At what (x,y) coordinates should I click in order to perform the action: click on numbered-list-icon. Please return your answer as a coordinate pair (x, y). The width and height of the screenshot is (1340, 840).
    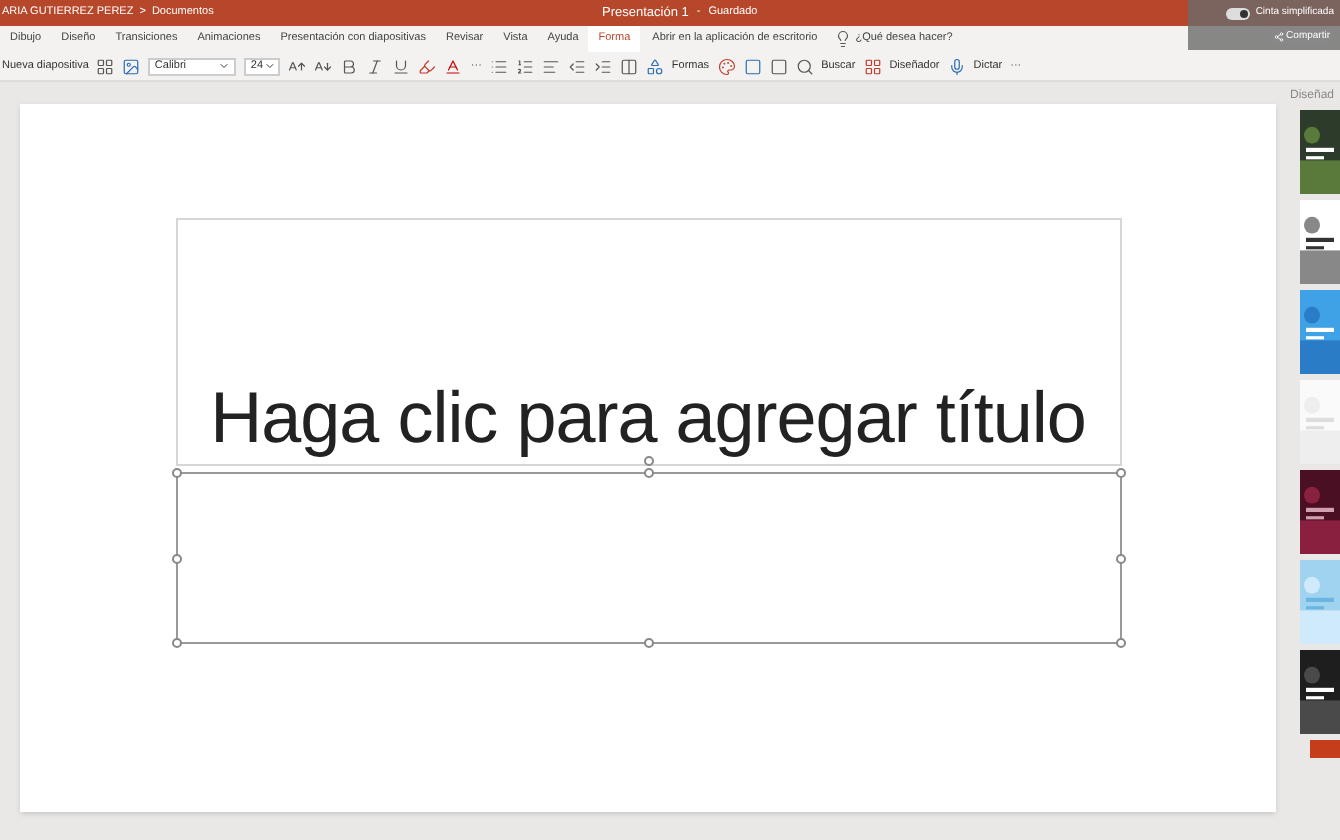
    Looking at the image, I should click on (524, 66).